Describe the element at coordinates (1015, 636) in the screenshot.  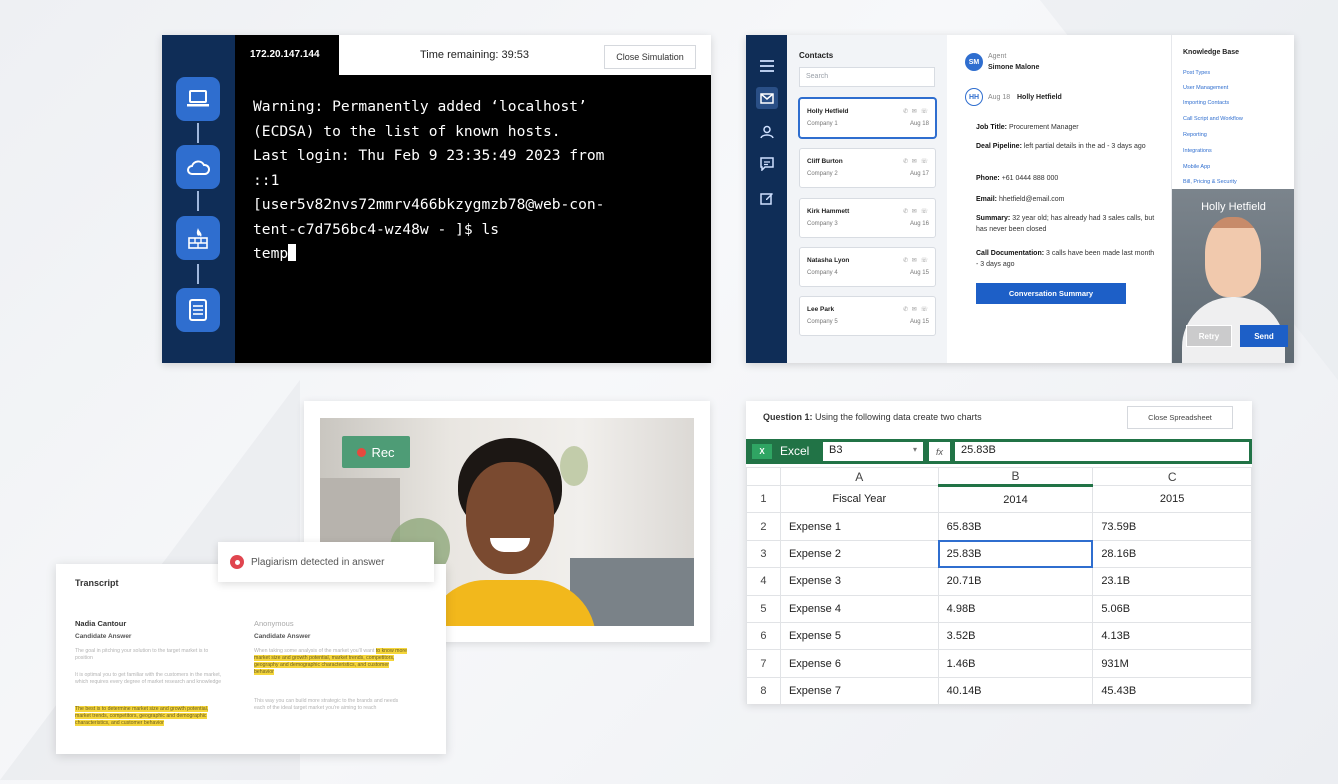
I see `cell: 3.52B` at that location.